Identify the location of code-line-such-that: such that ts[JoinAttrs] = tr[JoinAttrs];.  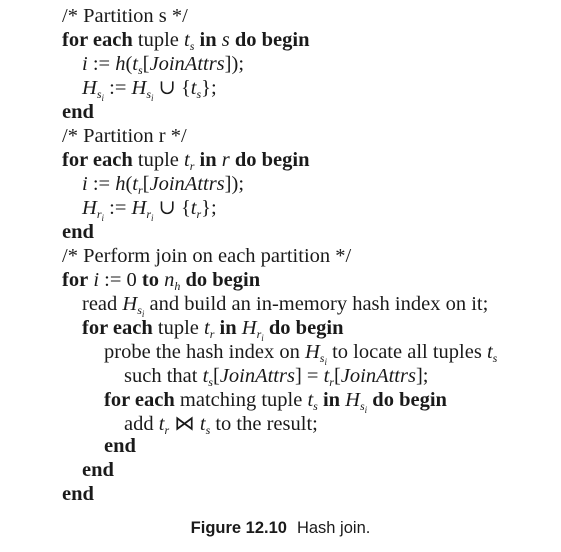
(276, 377).